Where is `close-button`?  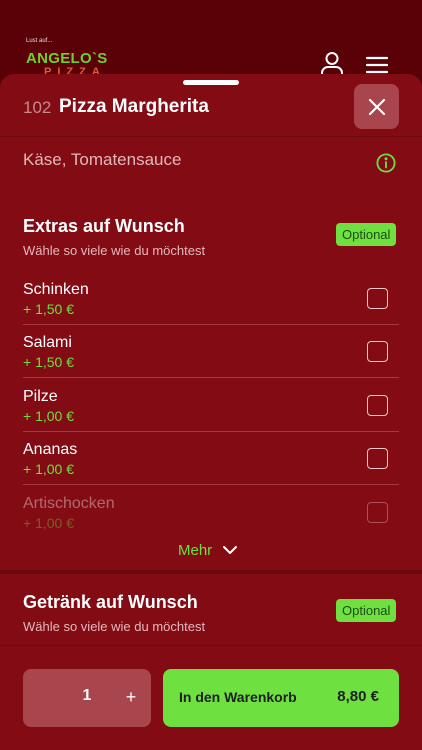 close-button is located at coordinates (376, 106).